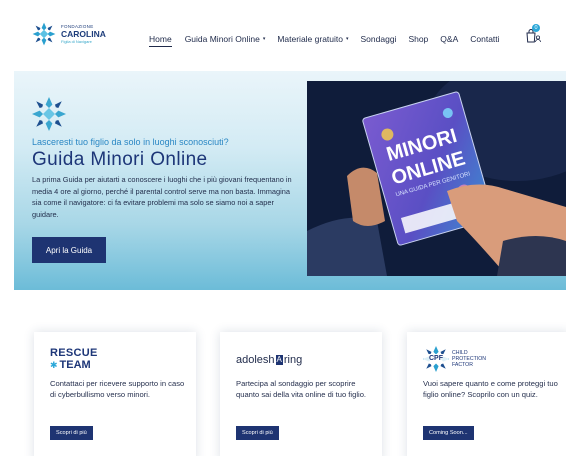 The height and width of the screenshot is (456, 566). I want to click on logo-wordmark: FONDAZIONE CAROLINA Figlia di Navigare, so click(83, 34).